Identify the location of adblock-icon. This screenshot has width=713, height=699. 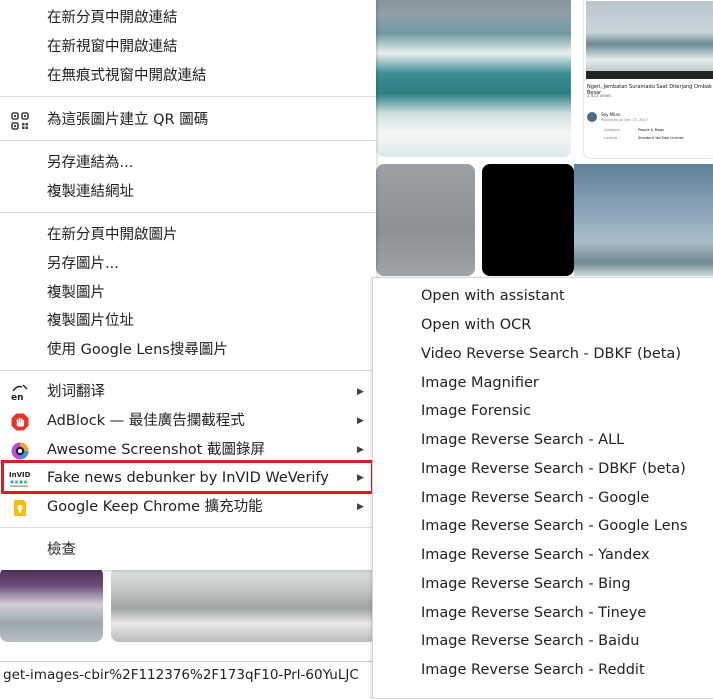
(20, 422).